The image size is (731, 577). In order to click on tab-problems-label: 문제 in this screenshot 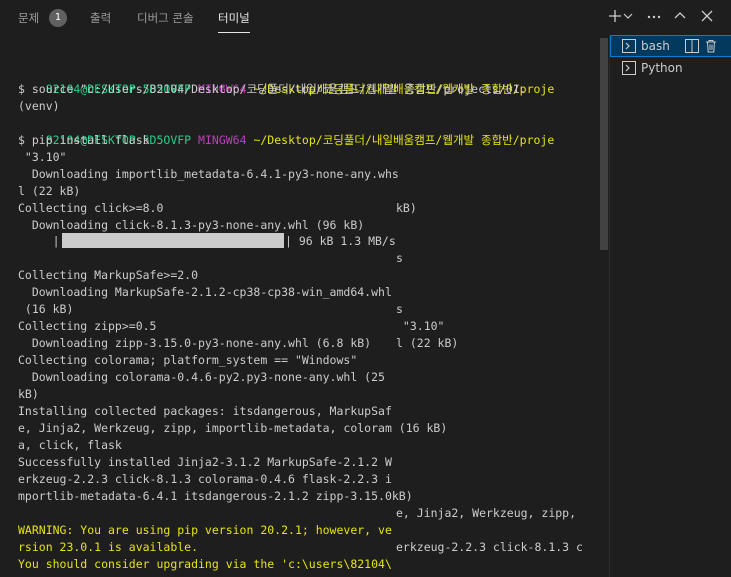, I will do `click(29, 18)`.